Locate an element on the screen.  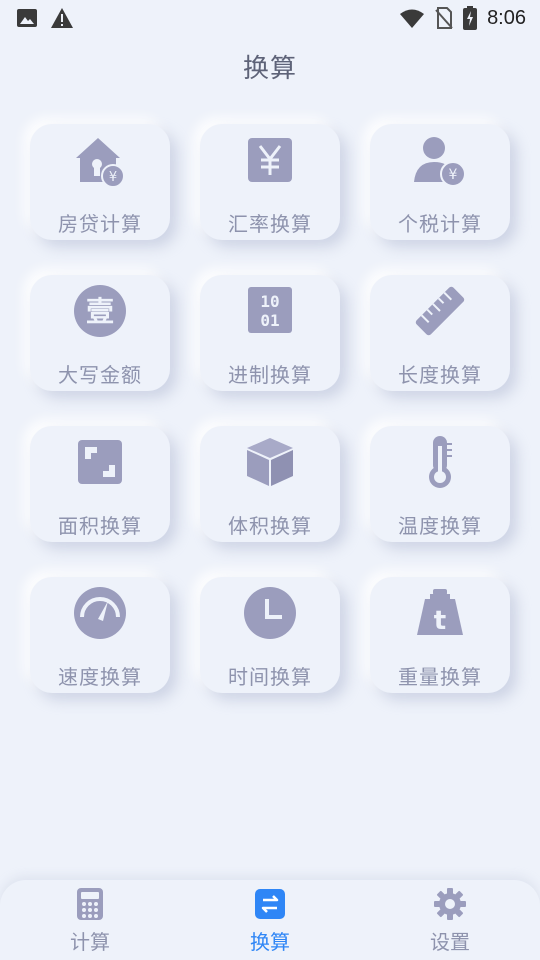
tile-time: 时间换算 is located at coordinates (270, 635).